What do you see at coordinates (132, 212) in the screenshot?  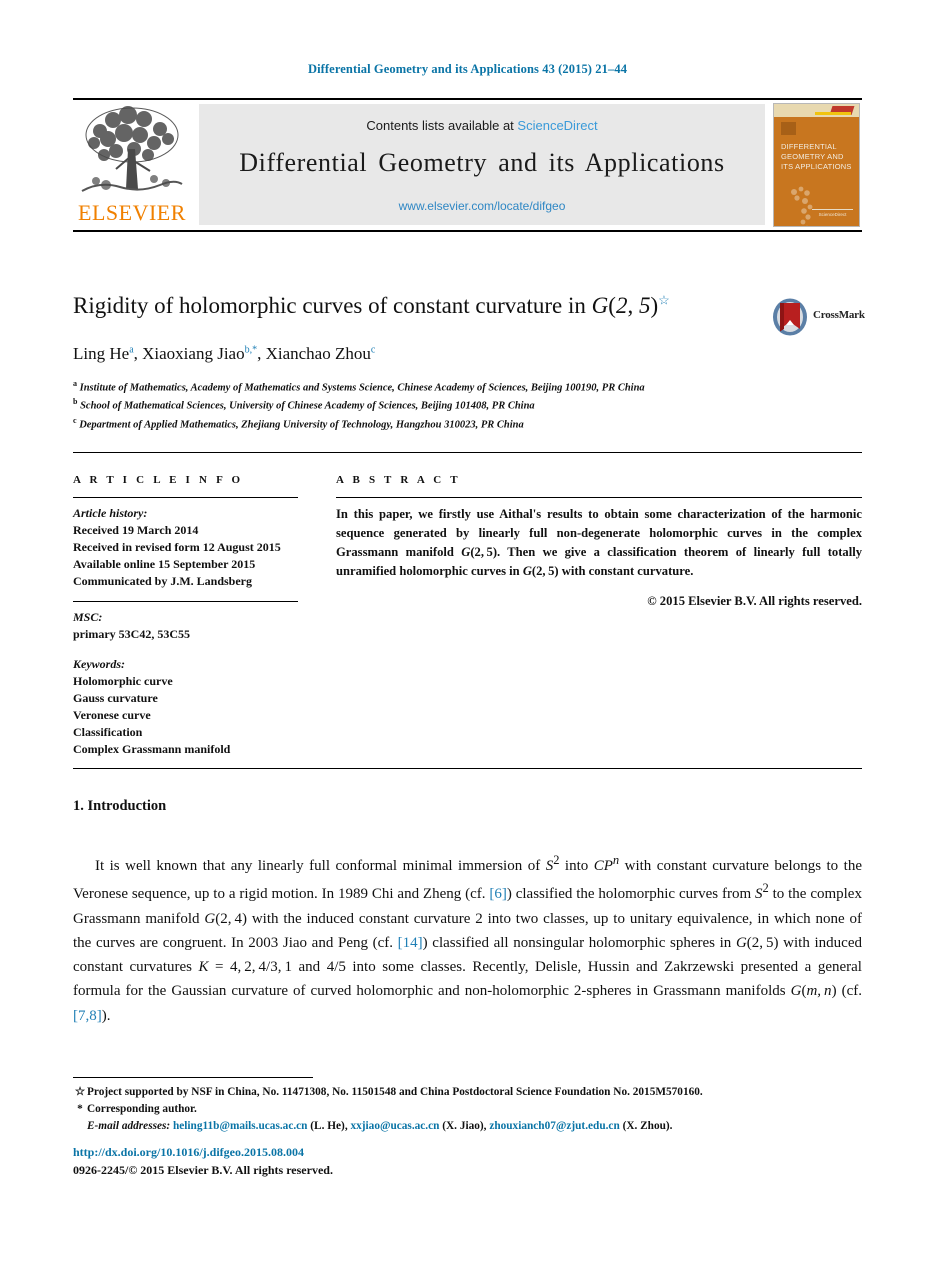 I see `elsevier-wordmark: ELSEVIER` at bounding box center [132, 212].